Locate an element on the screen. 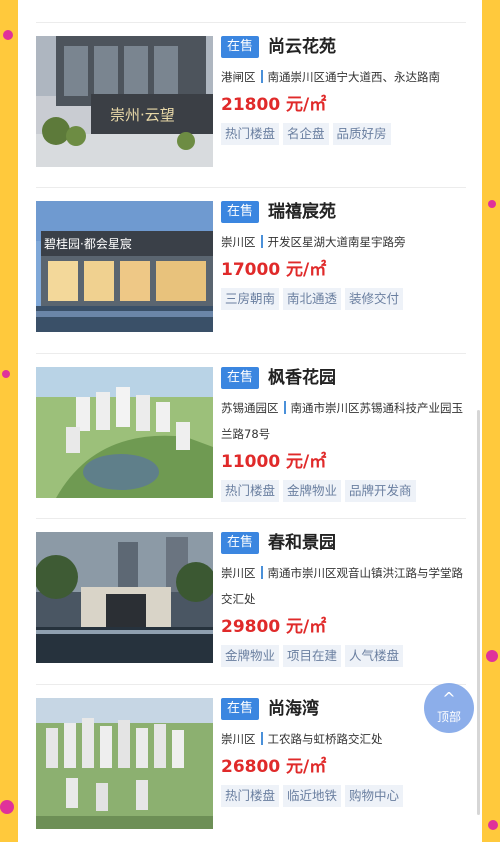 The height and width of the screenshot is (842, 500). back-to-top-button: ^ 顶部 is located at coordinates (449, 708).